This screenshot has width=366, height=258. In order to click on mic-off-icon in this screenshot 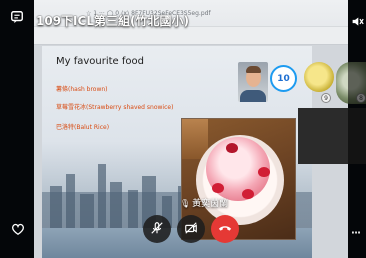, I will do `click(157, 229)`.